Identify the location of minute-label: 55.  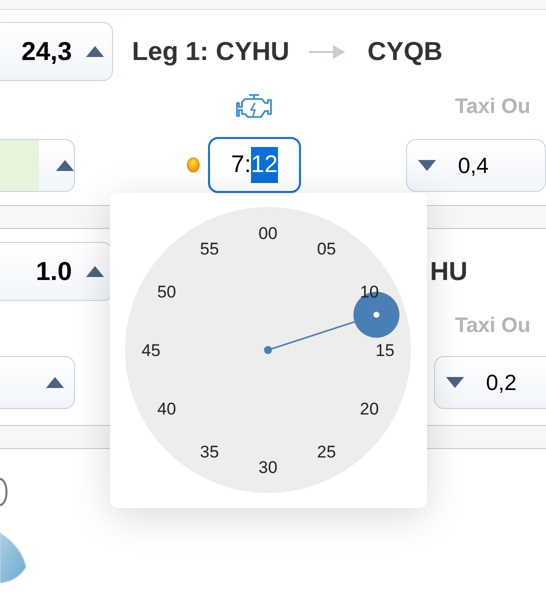
(209, 249).